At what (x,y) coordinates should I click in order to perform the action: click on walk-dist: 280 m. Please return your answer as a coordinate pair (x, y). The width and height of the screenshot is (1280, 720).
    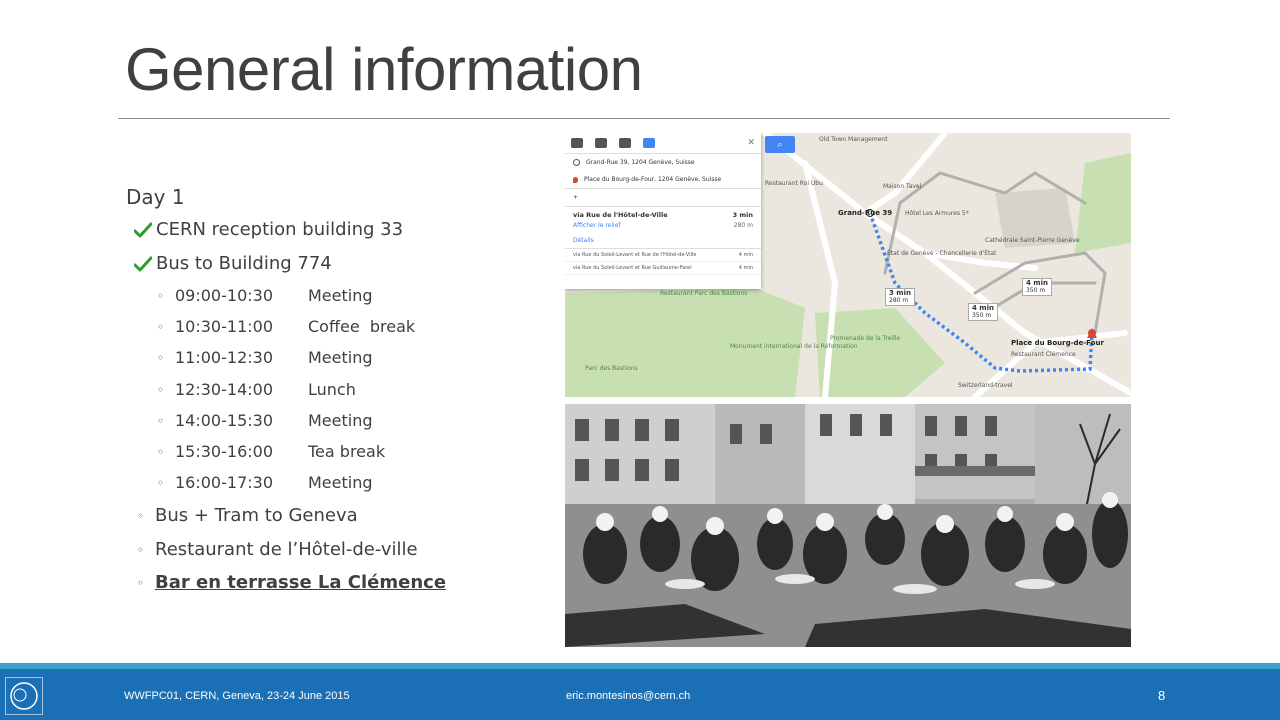
    Looking at the image, I should click on (899, 300).